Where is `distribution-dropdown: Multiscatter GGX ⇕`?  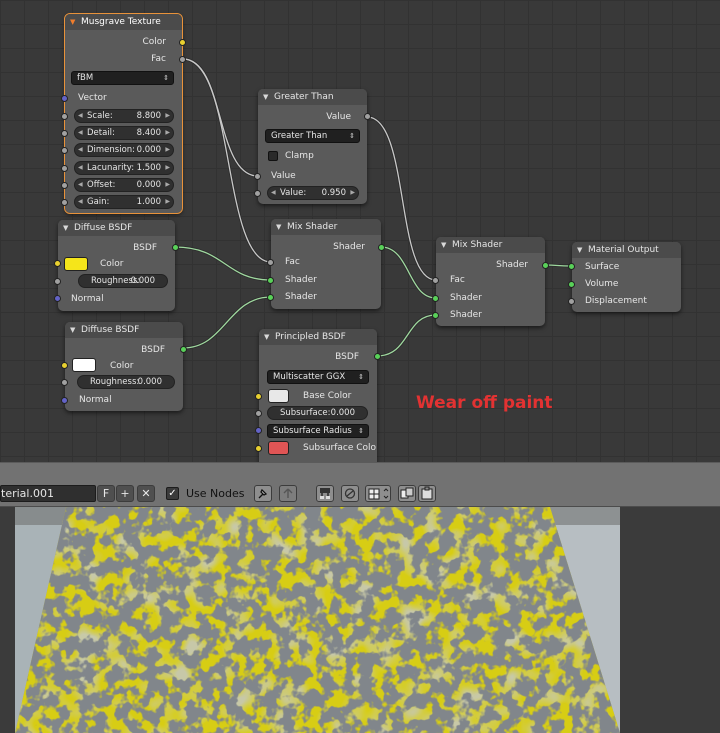
distribution-dropdown: Multiscatter GGX ⇕ is located at coordinates (318, 377).